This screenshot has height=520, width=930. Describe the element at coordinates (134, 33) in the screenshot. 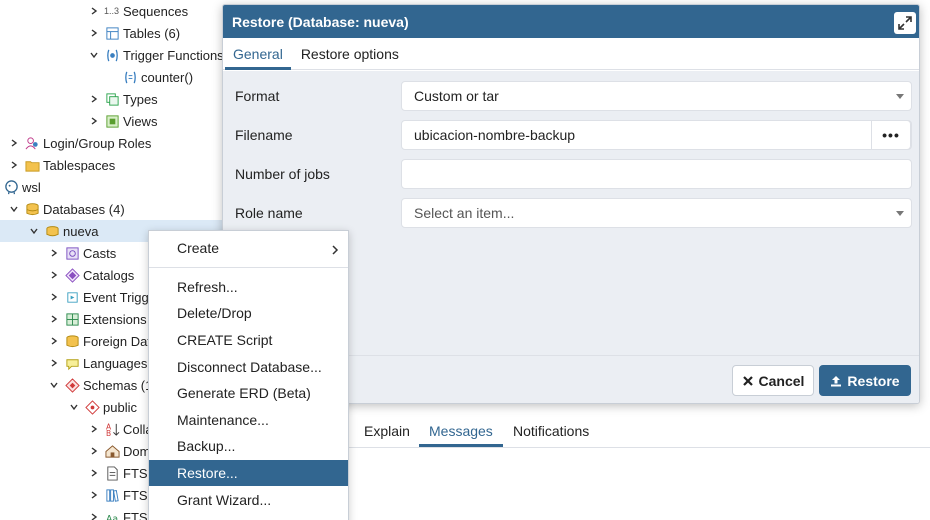

I see `tree-item-tables: Tables (6)` at that location.